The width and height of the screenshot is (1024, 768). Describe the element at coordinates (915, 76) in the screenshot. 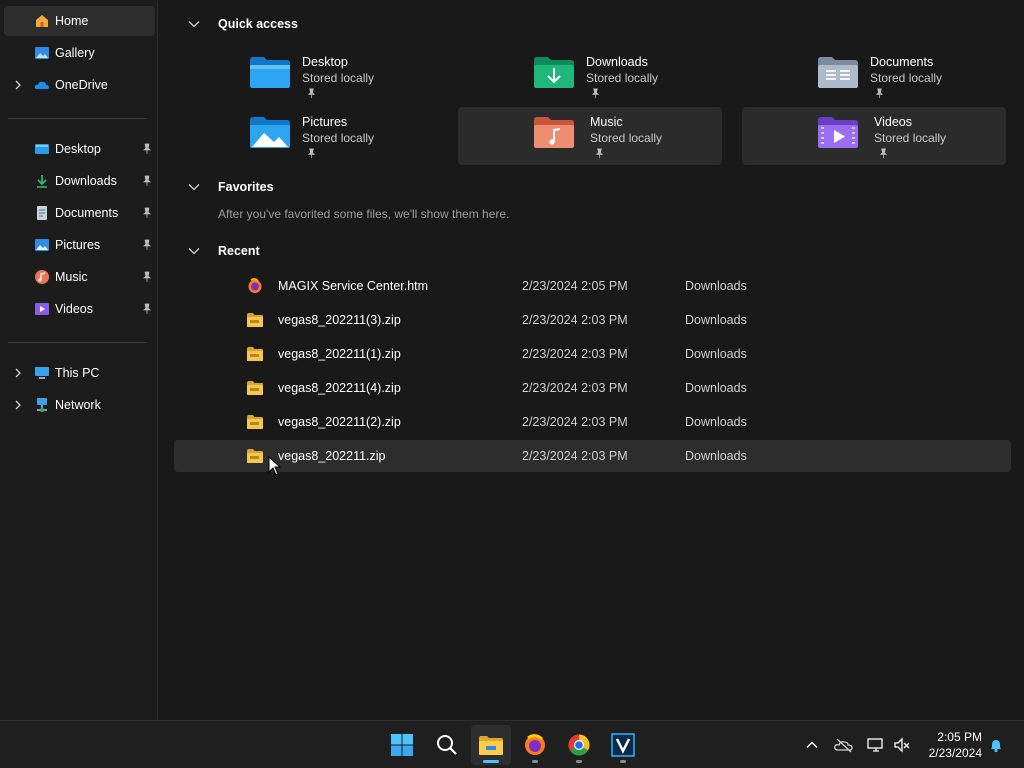

I see `quick-access-tile-documents: Documents Stored locally` at that location.